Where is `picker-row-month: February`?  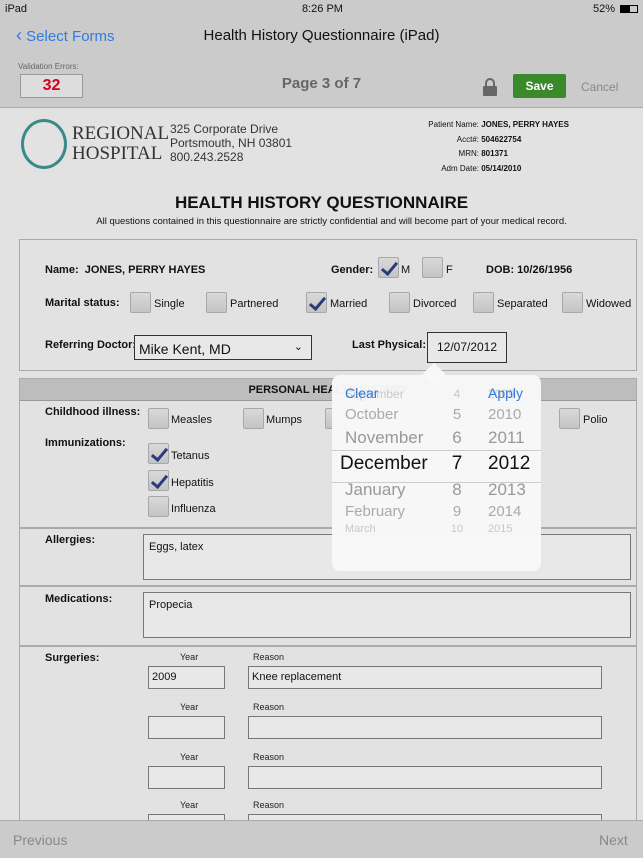
picker-row-month: February is located at coordinates (375, 511).